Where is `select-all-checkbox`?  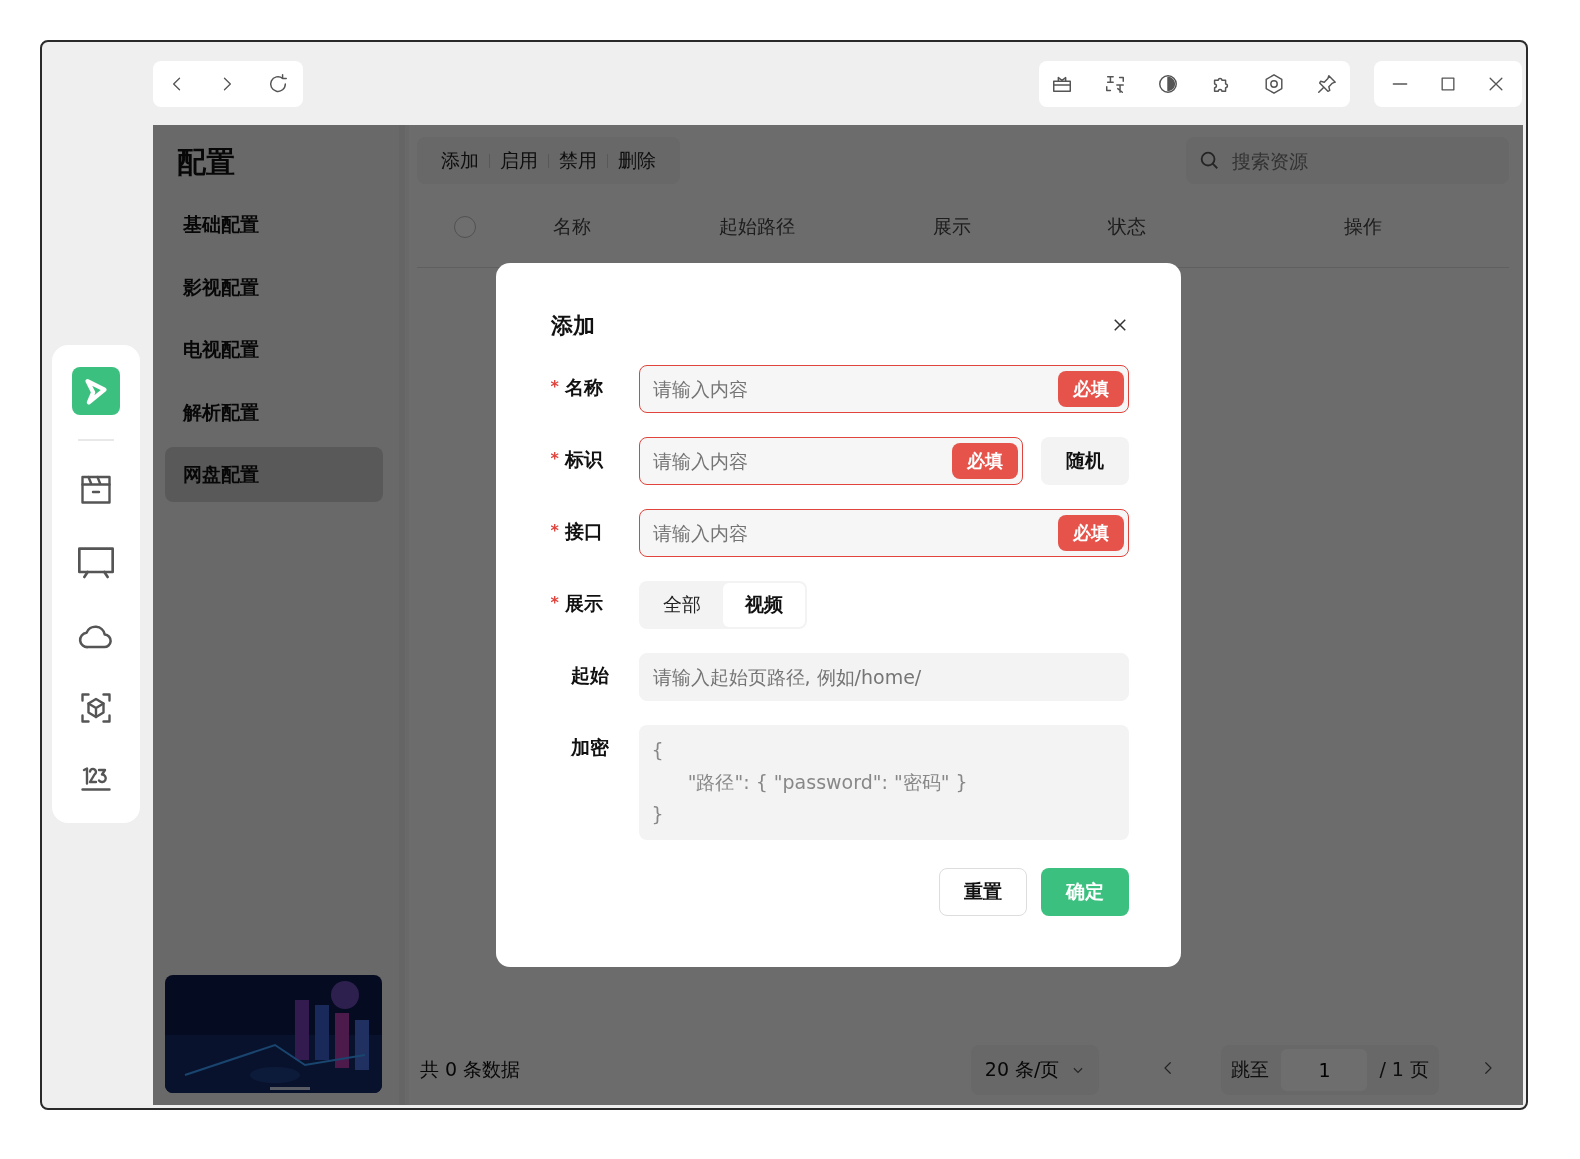
select-all-checkbox is located at coordinates (465, 227).